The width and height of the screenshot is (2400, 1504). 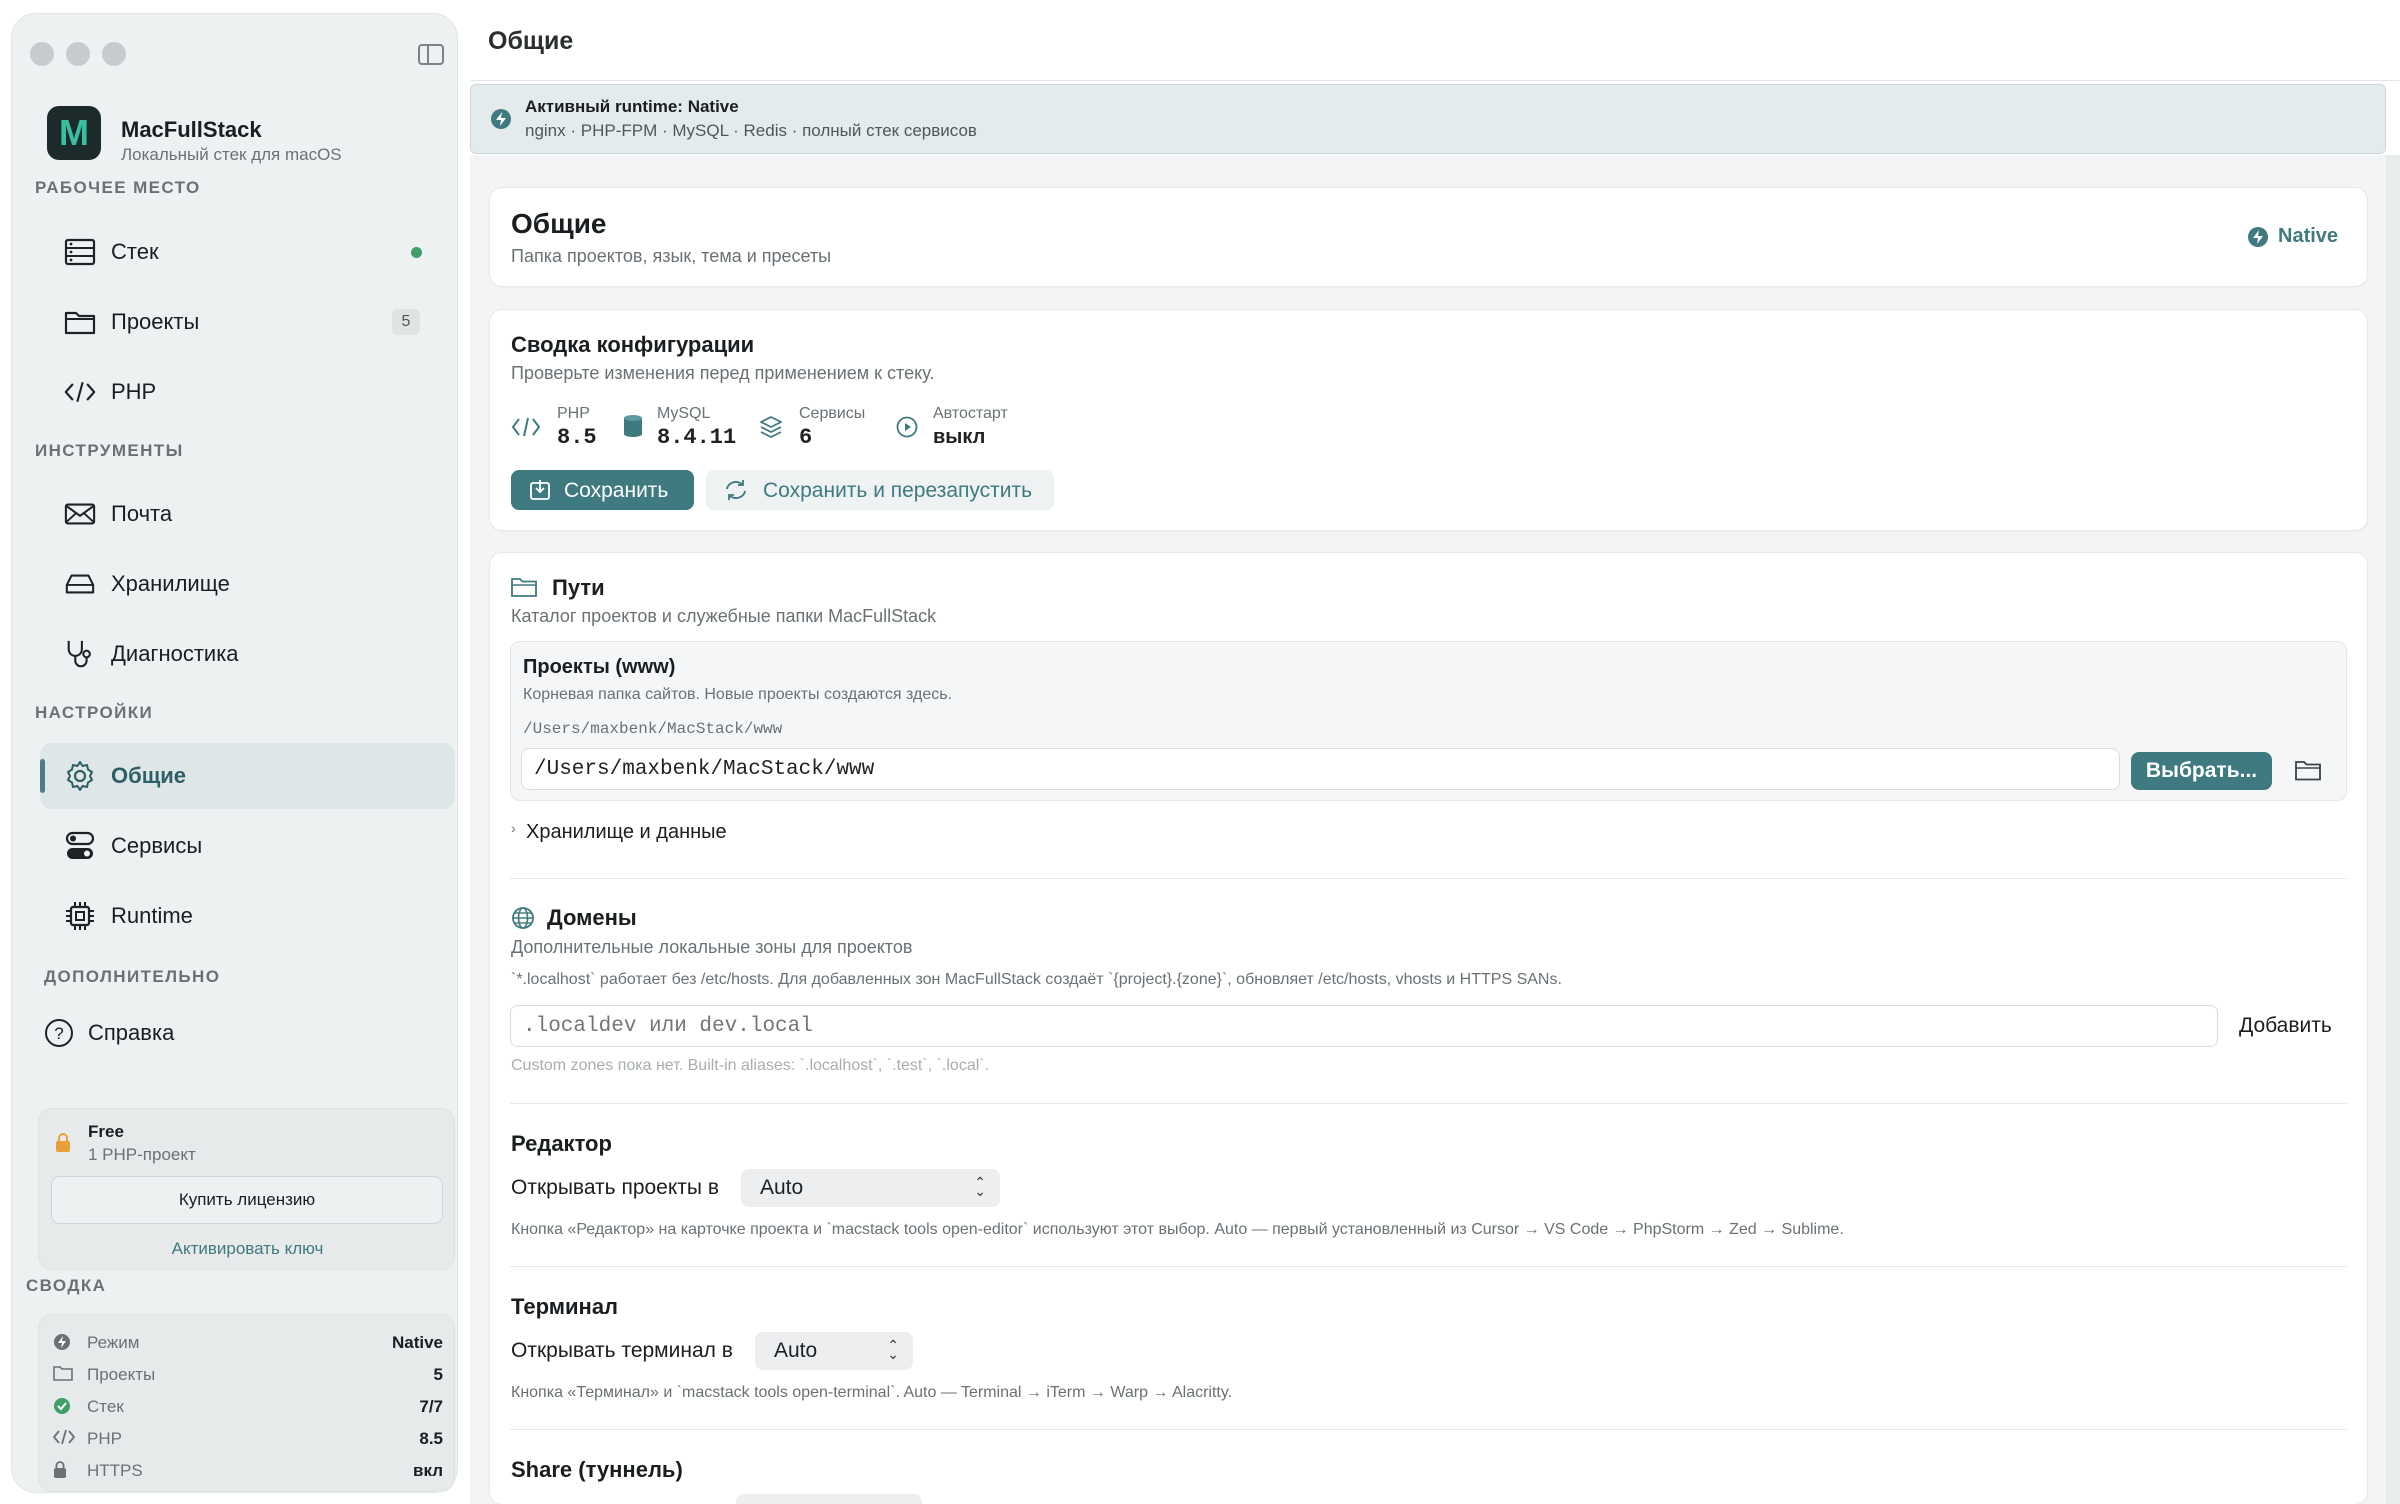 I want to click on projects-count-badge: 5, so click(x=406, y=322).